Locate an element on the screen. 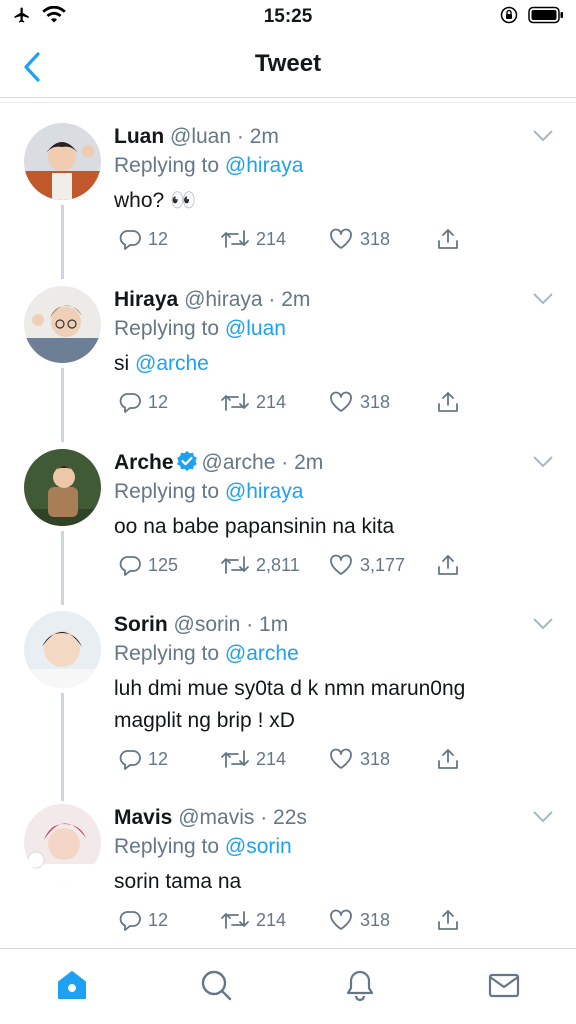 The width and height of the screenshot is (576, 1024). like-count: 3,177 is located at coordinates (383, 564).